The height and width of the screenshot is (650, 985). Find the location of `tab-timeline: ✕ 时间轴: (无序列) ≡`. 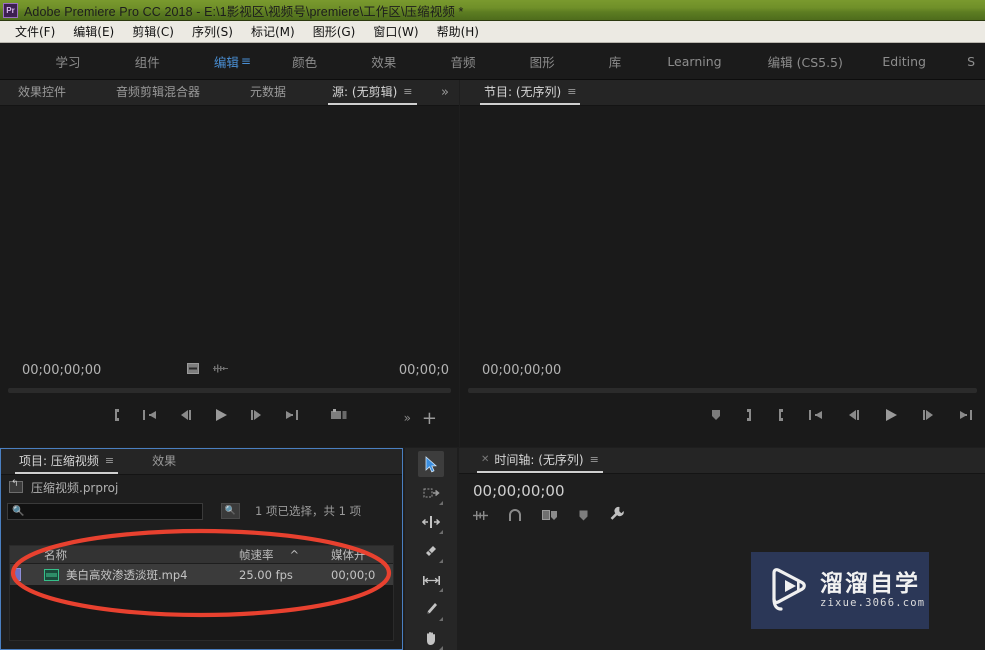

tab-timeline: ✕ 时间轴: (无序列) ≡ is located at coordinates (540, 460).